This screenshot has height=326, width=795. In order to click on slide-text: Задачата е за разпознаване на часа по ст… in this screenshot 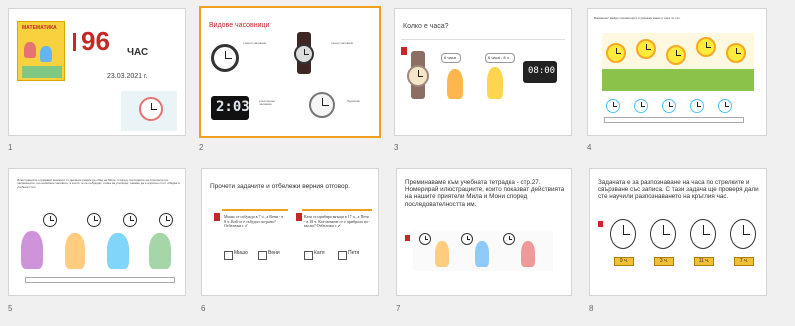, I will do `click(678, 190)`.